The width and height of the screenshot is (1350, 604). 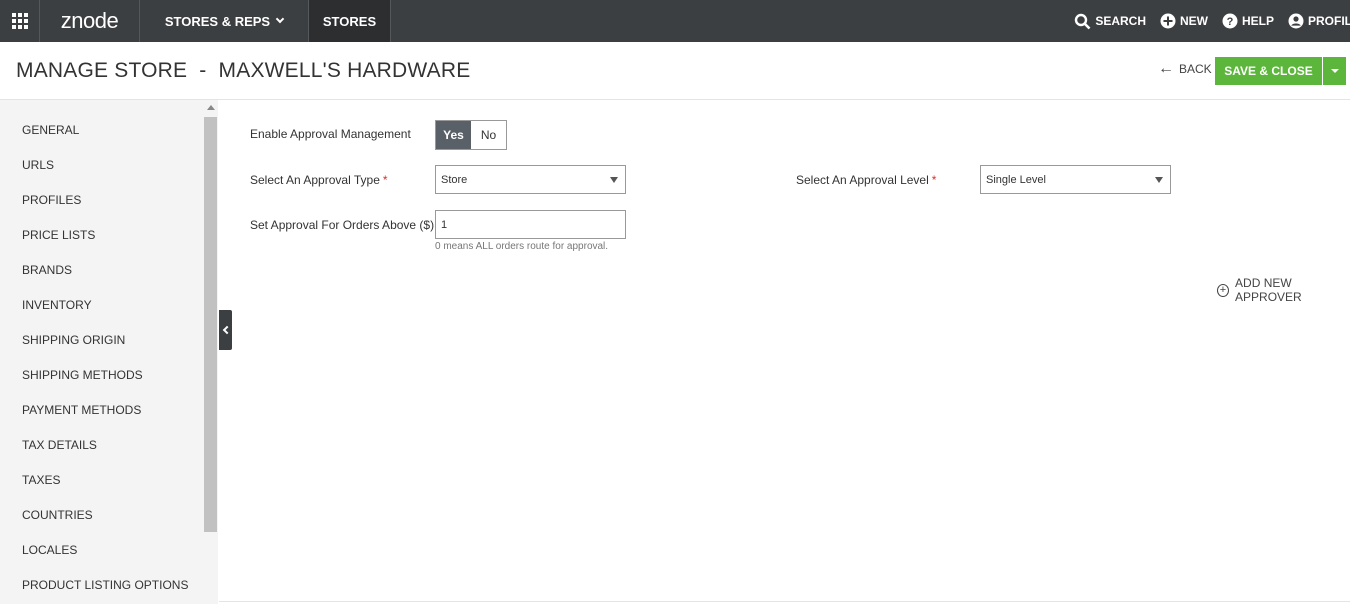 I want to click on add-new-approver-button: + ADD NEW APPROVER, so click(x=1283, y=290).